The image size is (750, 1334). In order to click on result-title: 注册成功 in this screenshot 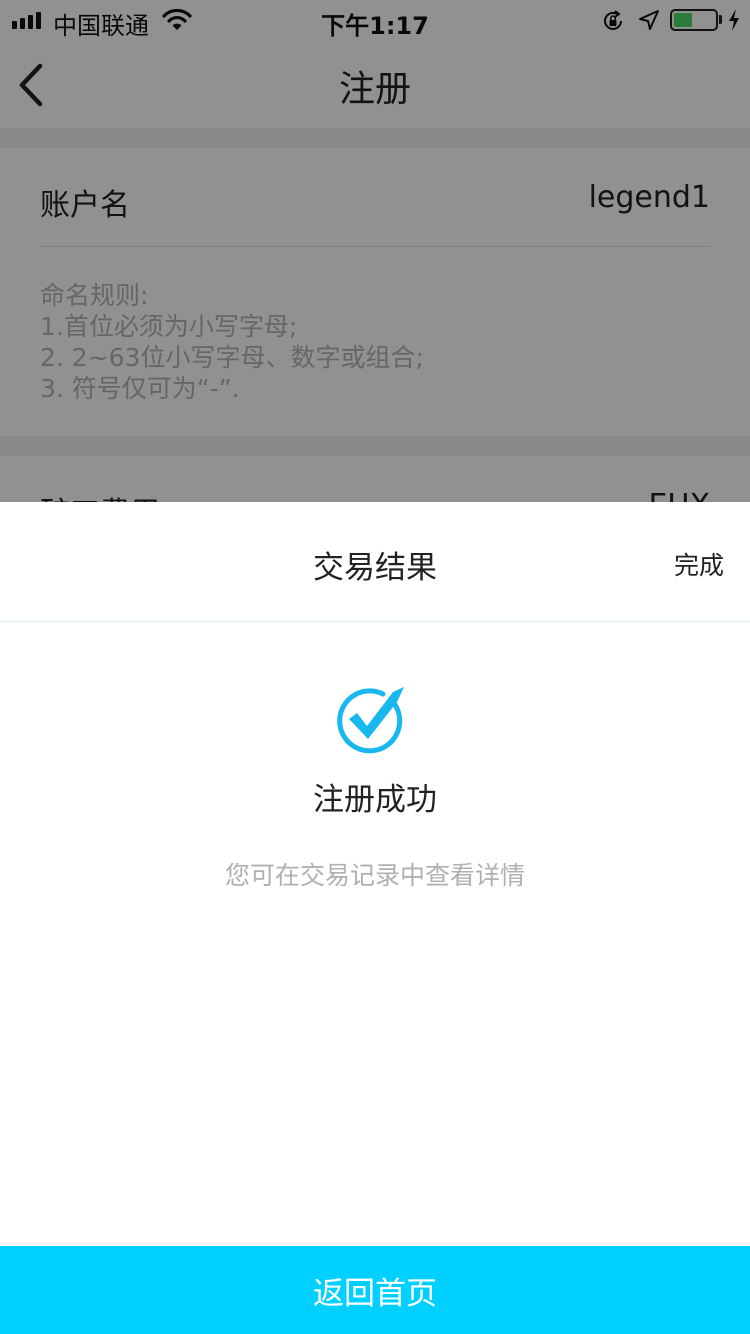, I will do `click(375, 800)`.